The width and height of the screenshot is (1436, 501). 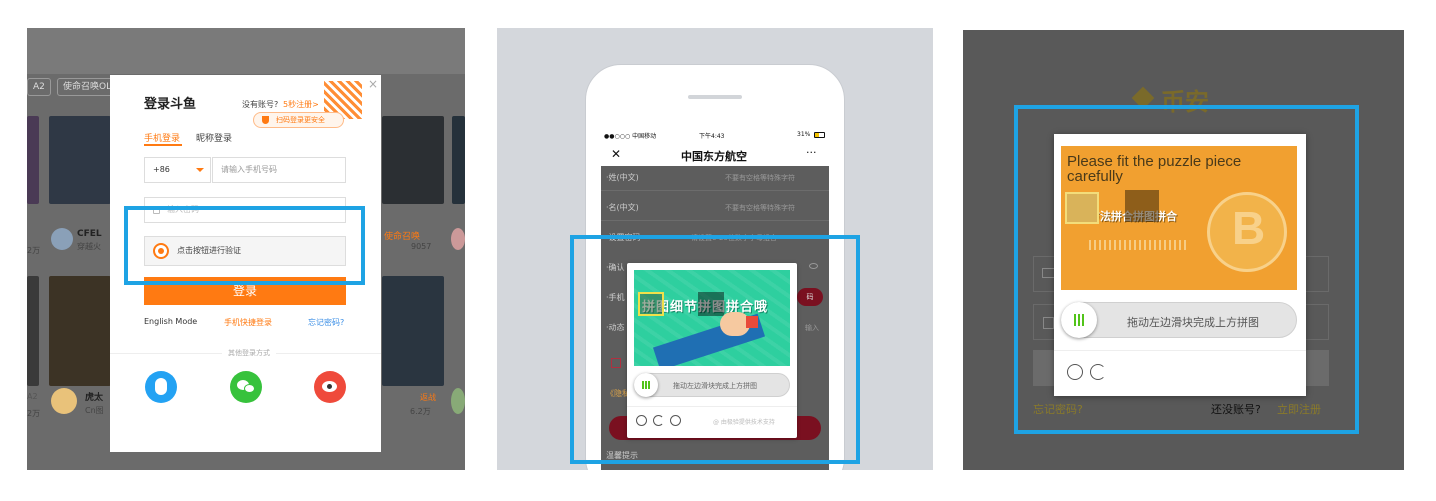 What do you see at coordinates (420, 411) in the screenshot?
I see `background-text: 6.2万` at bounding box center [420, 411].